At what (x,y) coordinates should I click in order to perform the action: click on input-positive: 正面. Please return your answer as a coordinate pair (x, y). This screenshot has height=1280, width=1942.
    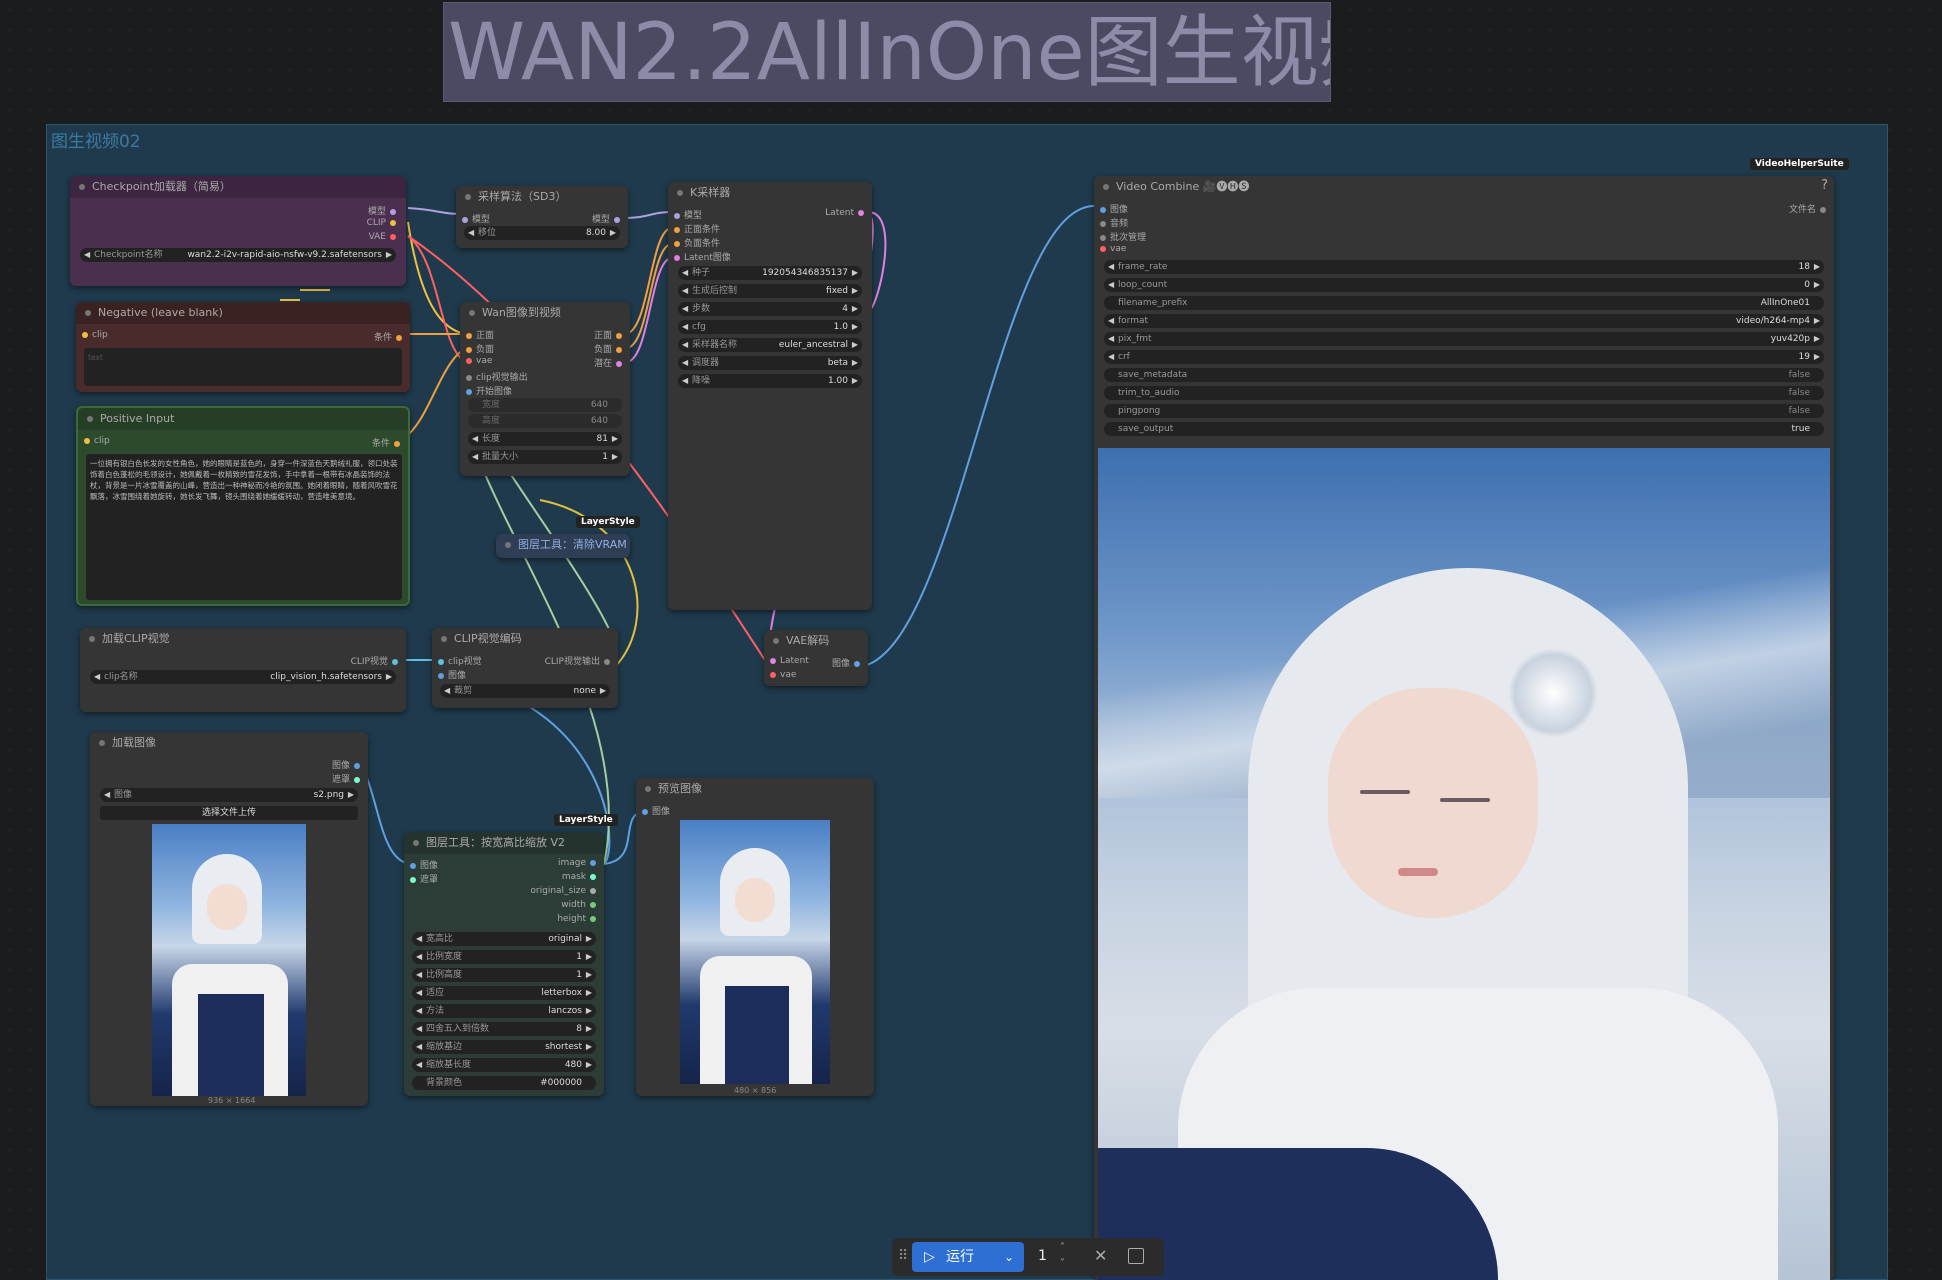
    Looking at the image, I should click on (478, 334).